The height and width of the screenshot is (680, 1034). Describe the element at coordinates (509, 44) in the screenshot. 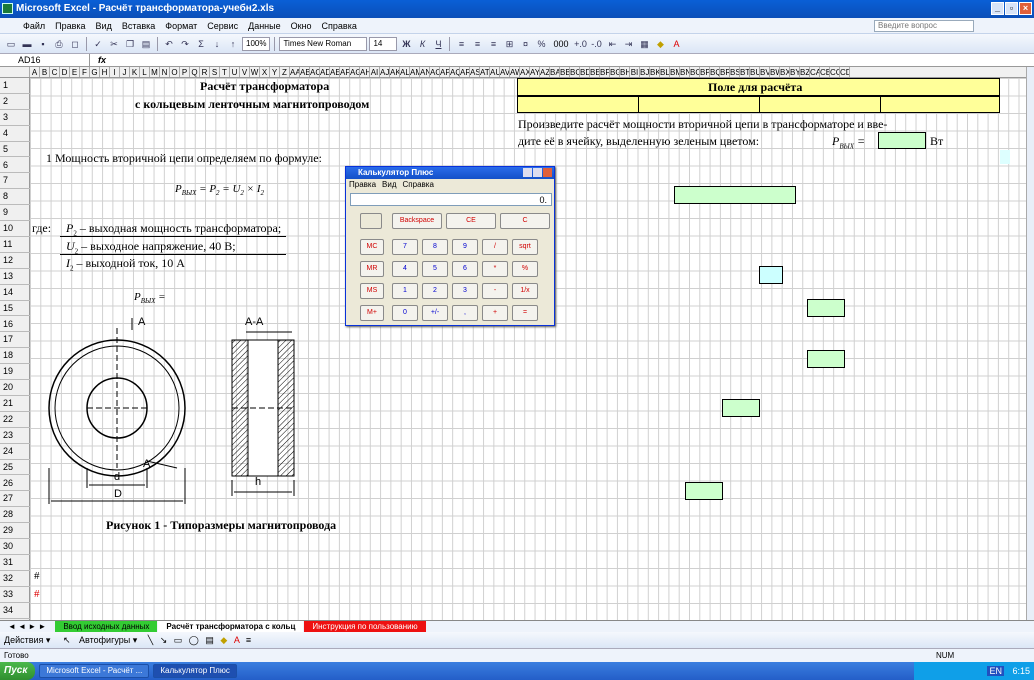

I see `merge-icon: ⊞` at that location.